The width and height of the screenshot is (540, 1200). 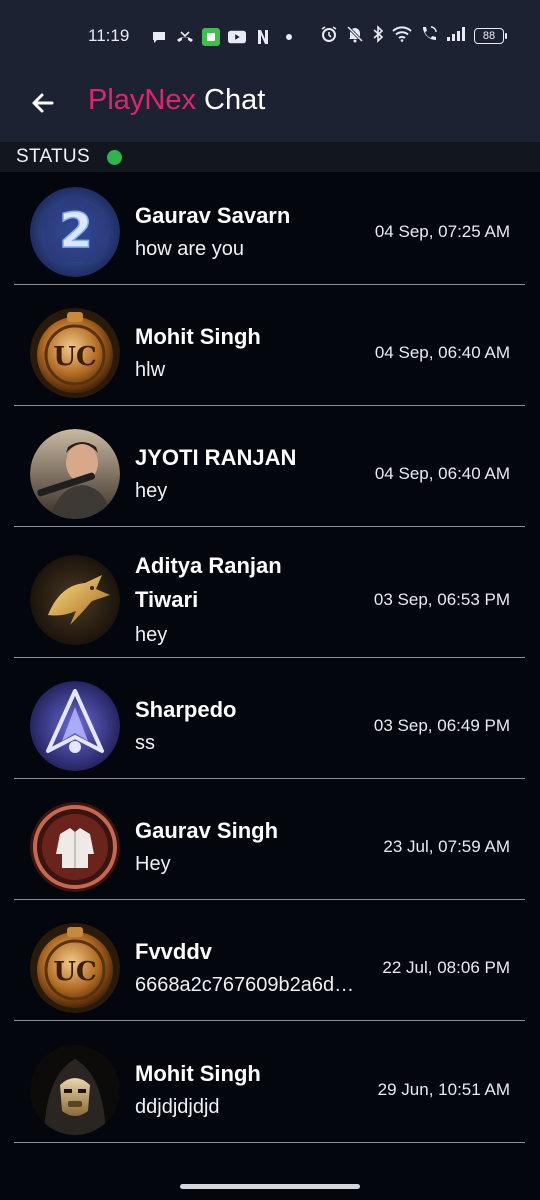 I want to click on chat-row: JYOTI RANJAN hey 04 Sep, 06:40 AM, so click(x=270, y=466).